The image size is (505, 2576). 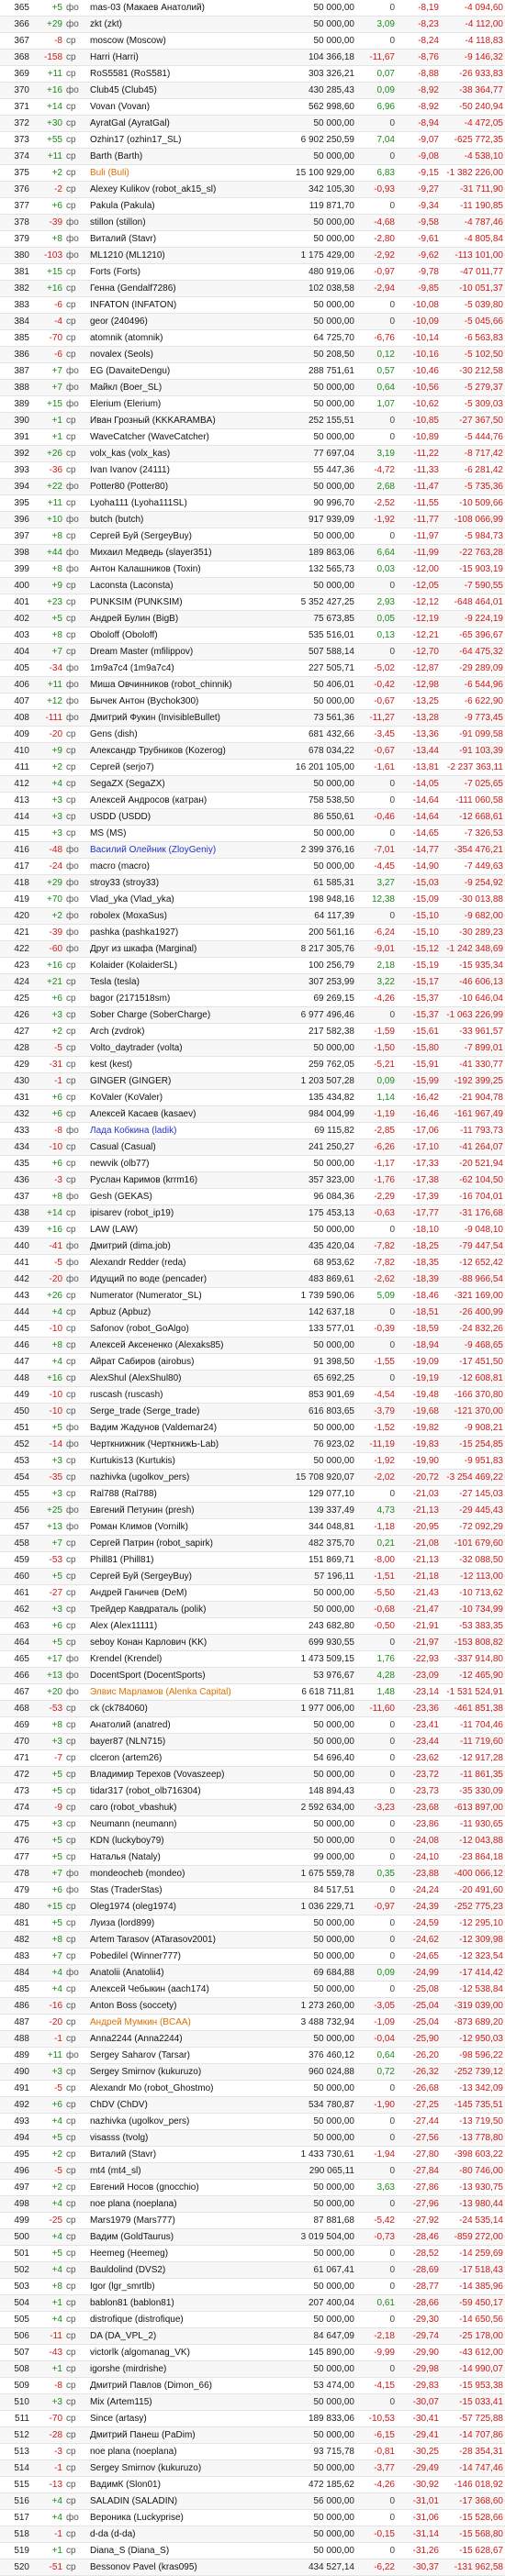 I want to click on participant-name-link: Mars1979 (Mars777), so click(x=186, y=2221).